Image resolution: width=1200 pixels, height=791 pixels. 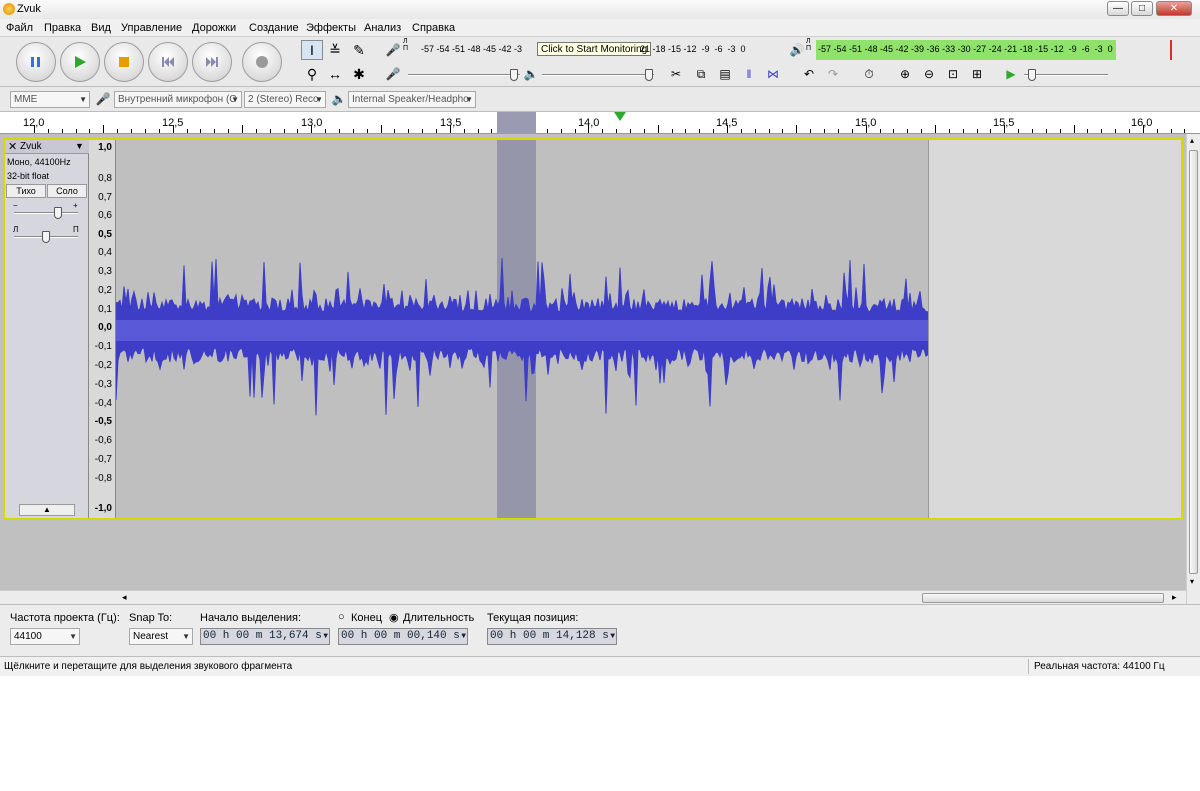 What do you see at coordinates (105, 178) in the screenshot?
I see `amp-label: 0,8` at bounding box center [105, 178].